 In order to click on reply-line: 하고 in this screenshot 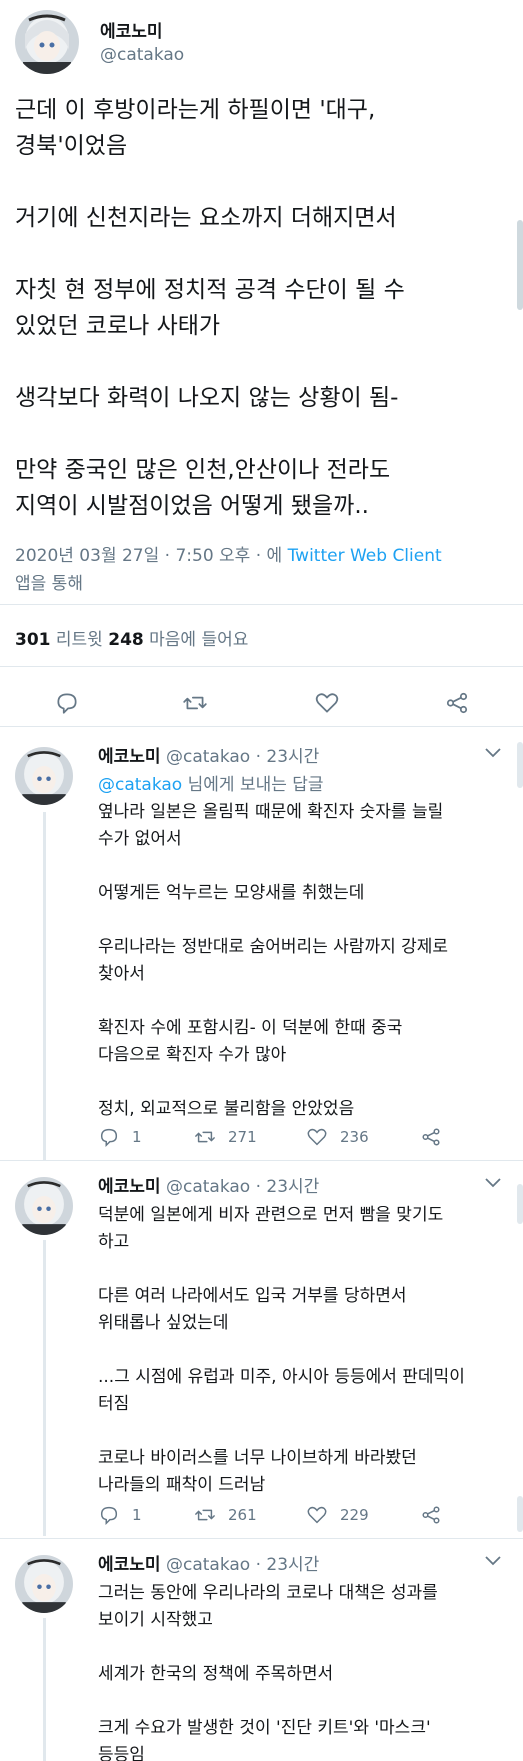, I will do `click(114, 1242)`.